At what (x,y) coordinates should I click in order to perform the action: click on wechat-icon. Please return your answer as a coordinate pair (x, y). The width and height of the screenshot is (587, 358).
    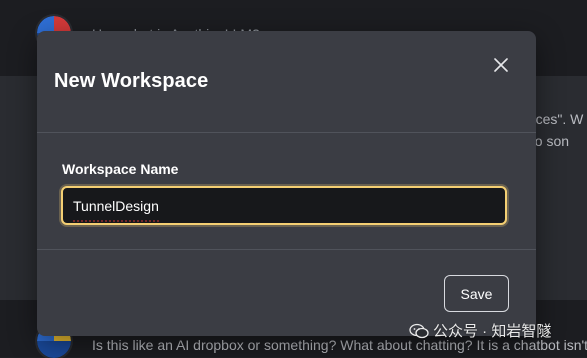
    Looking at the image, I should click on (419, 330).